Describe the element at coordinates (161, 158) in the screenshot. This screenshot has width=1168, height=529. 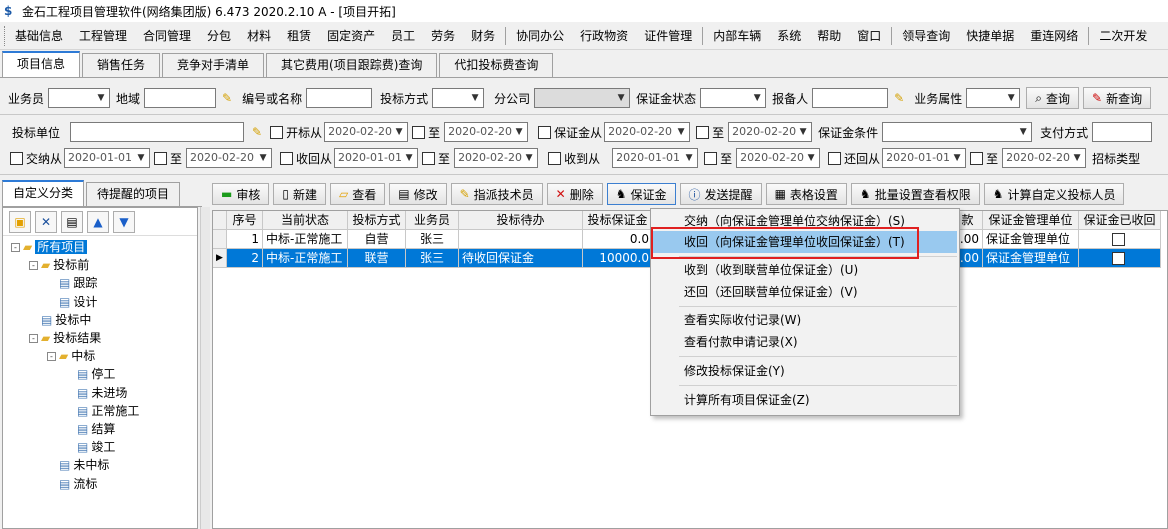
I see `pay-to-checkbox` at that location.